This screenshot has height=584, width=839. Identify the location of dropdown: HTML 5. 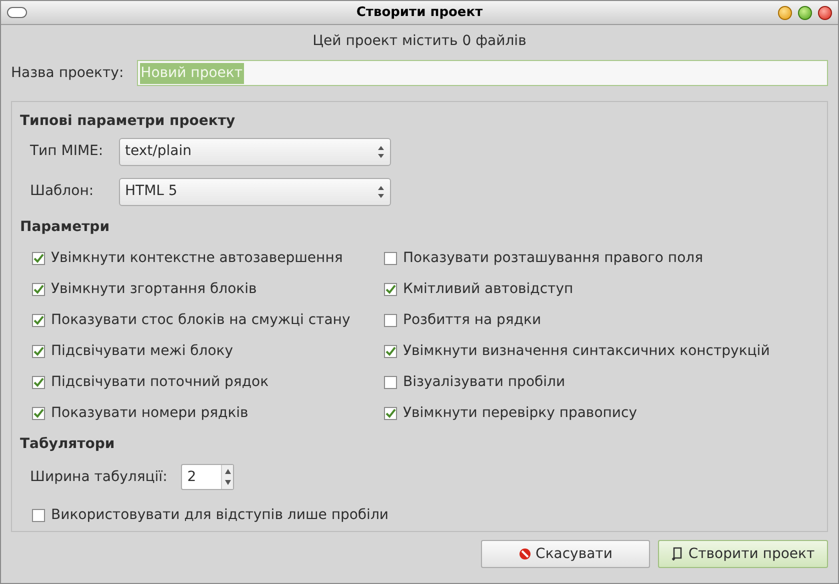
(255, 192).